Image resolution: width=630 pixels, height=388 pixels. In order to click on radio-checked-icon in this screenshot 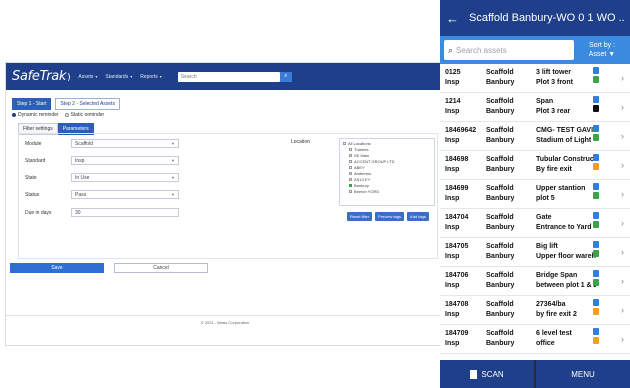, I will do `click(14, 115)`.